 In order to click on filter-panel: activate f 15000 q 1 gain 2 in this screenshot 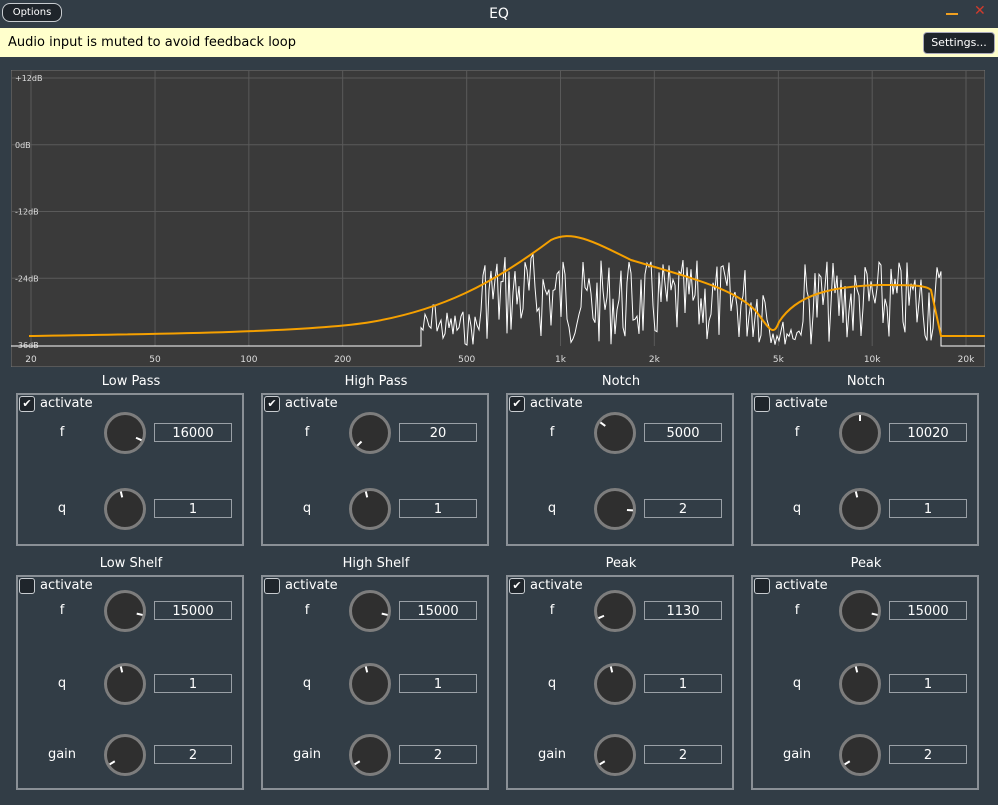, I will do `click(130, 682)`.